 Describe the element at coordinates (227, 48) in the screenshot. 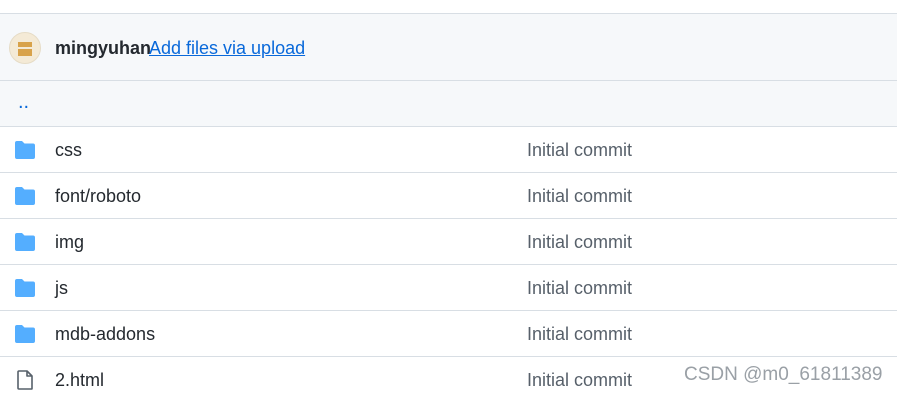

I see `commit-message-link: Add files via upload` at that location.